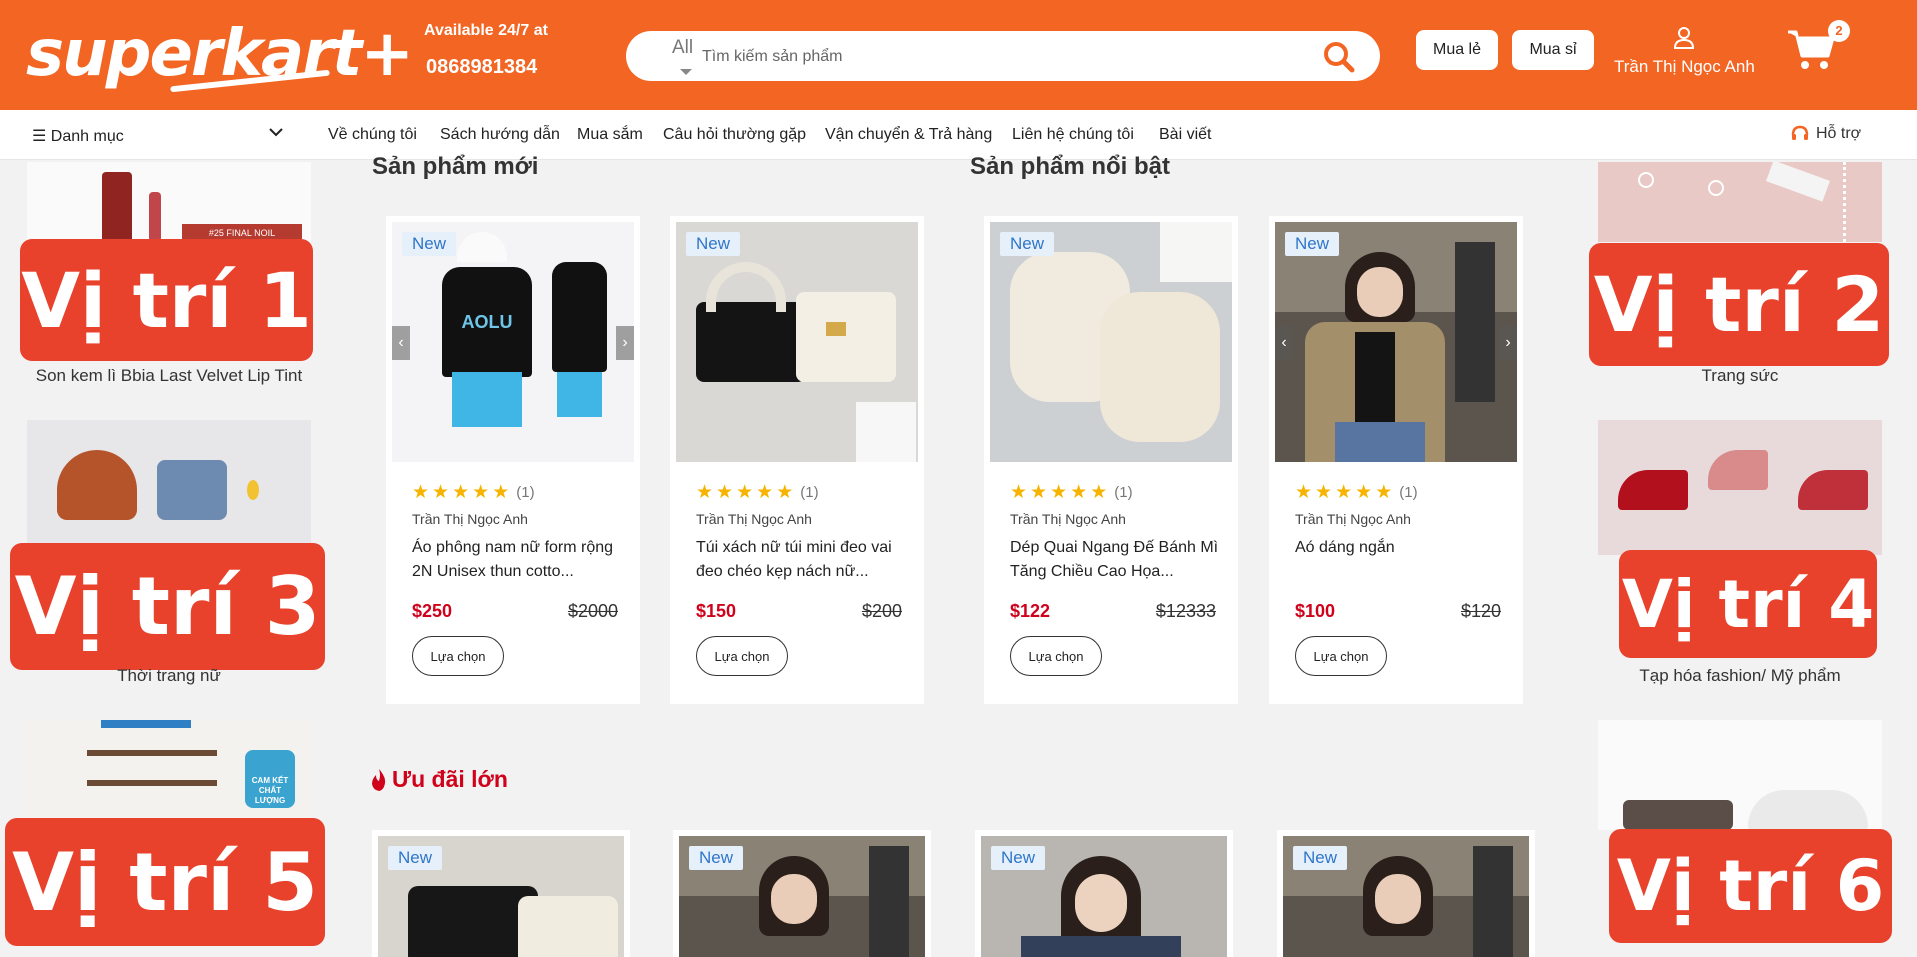 The height and width of the screenshot is (957, 1917). Describe the element at coordinates (1457, 50) in the screenshot. I see `retail-button: Mua lẻ` at that location.